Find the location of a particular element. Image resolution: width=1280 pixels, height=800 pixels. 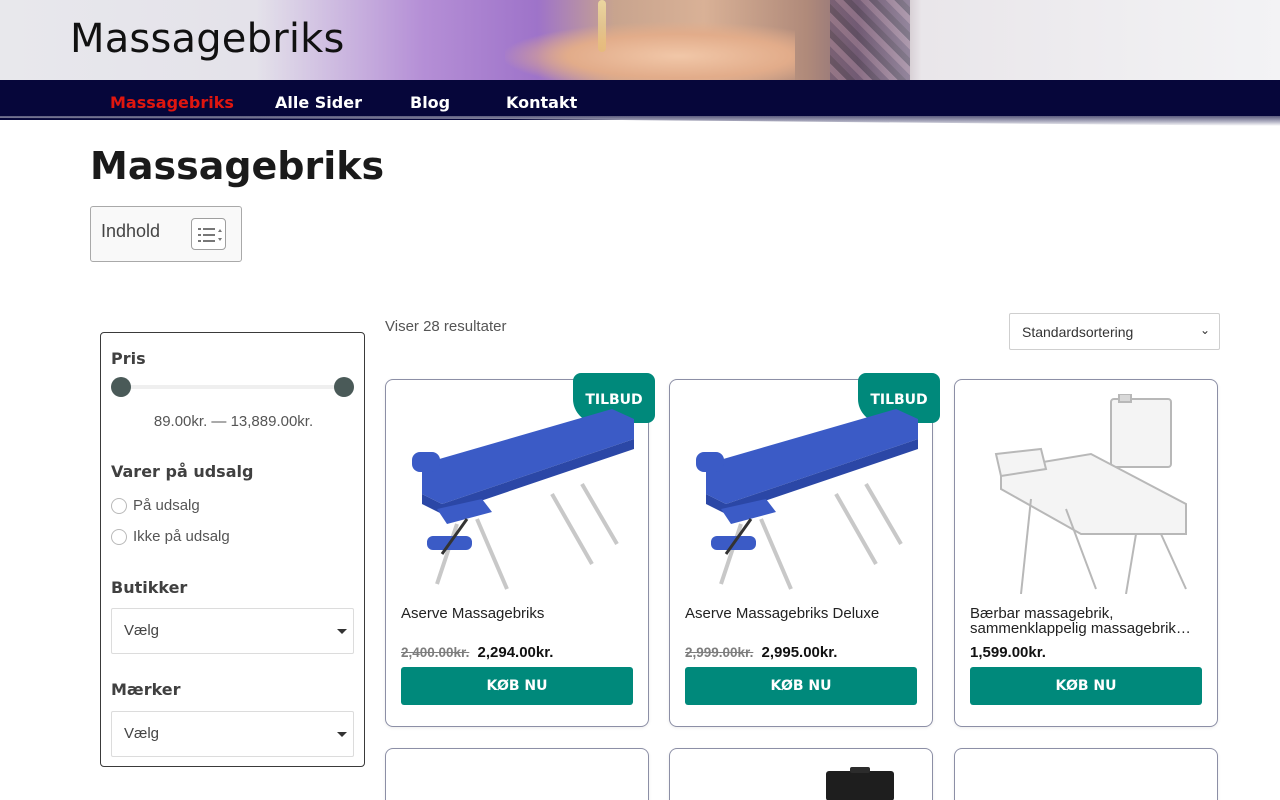

price-line: 2,400.00kr. 2,294.00kr. is located at coordinates (477, 652).